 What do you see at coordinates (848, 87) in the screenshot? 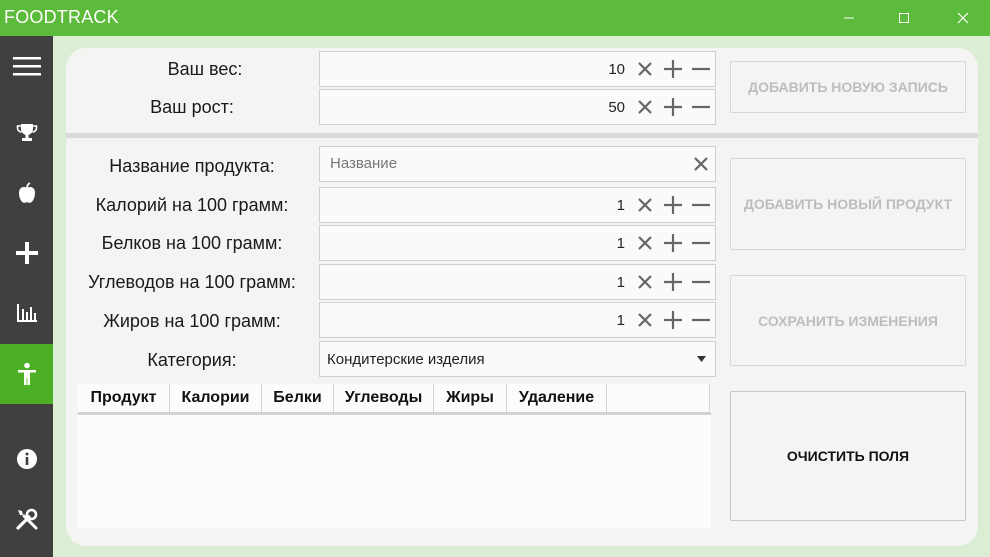
I see `add-entry-button: ДОБАВИТЬ НОВУЮ ЗАПИСЬ` at bounding box center [848, 87].